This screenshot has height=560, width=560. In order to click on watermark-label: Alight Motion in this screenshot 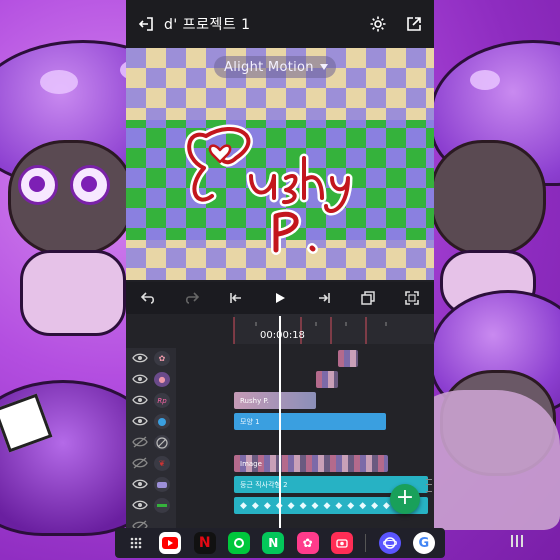, I will do `click(269, 67)`.